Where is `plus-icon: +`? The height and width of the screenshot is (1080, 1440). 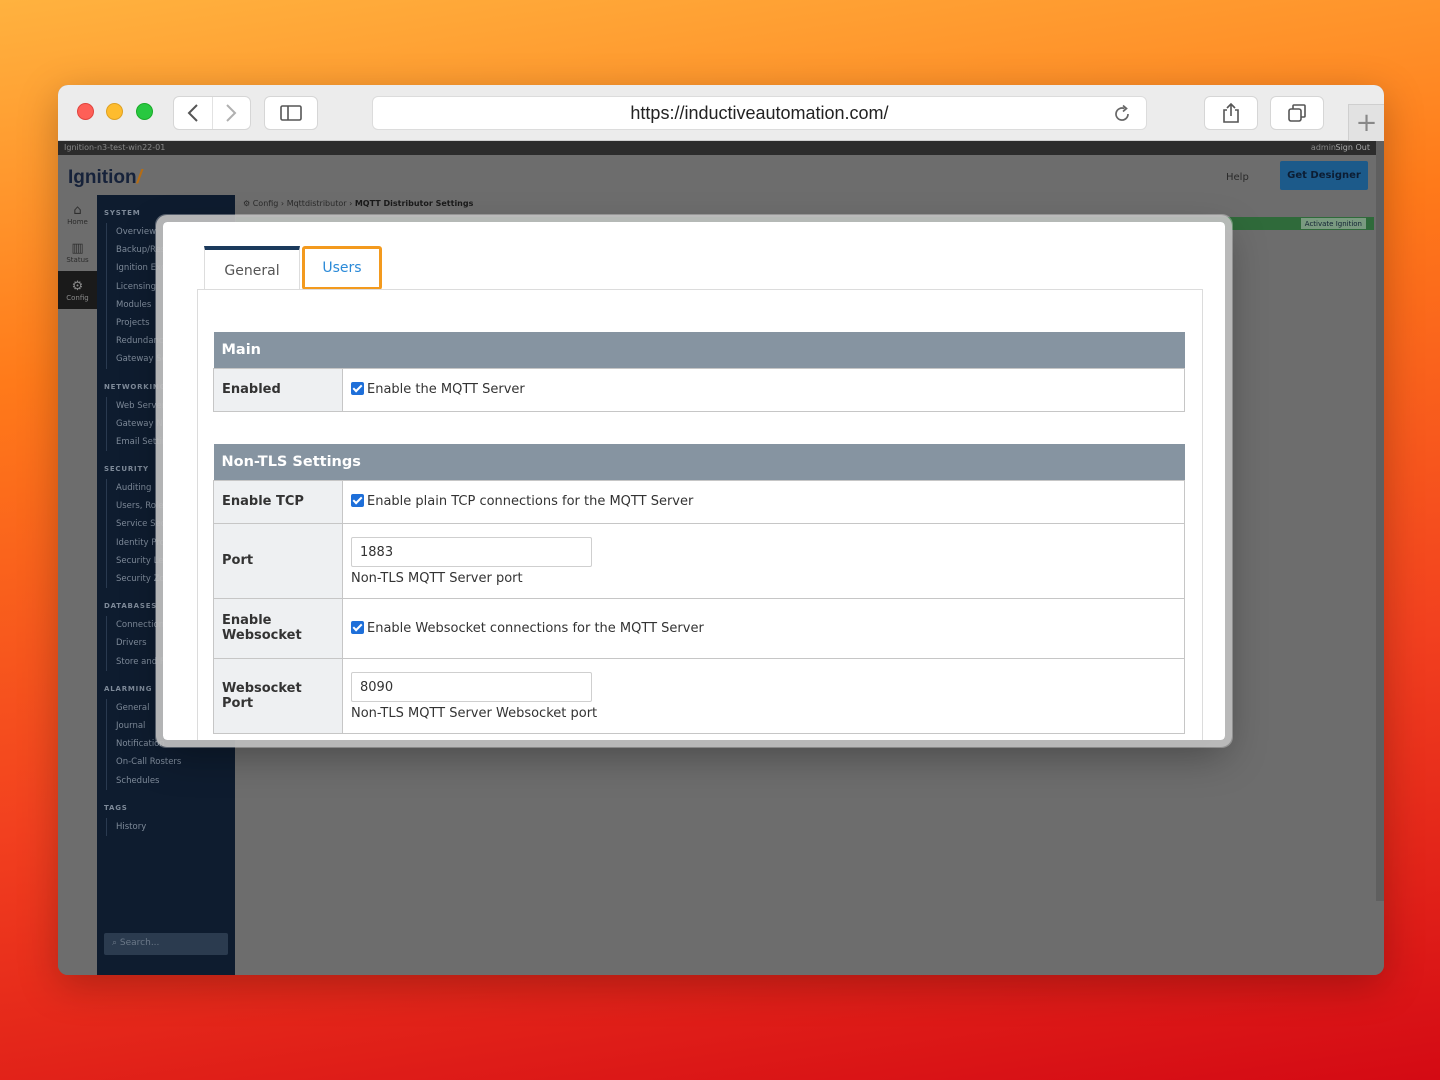
plus-icon: + is located at coordinates (1367, 123).